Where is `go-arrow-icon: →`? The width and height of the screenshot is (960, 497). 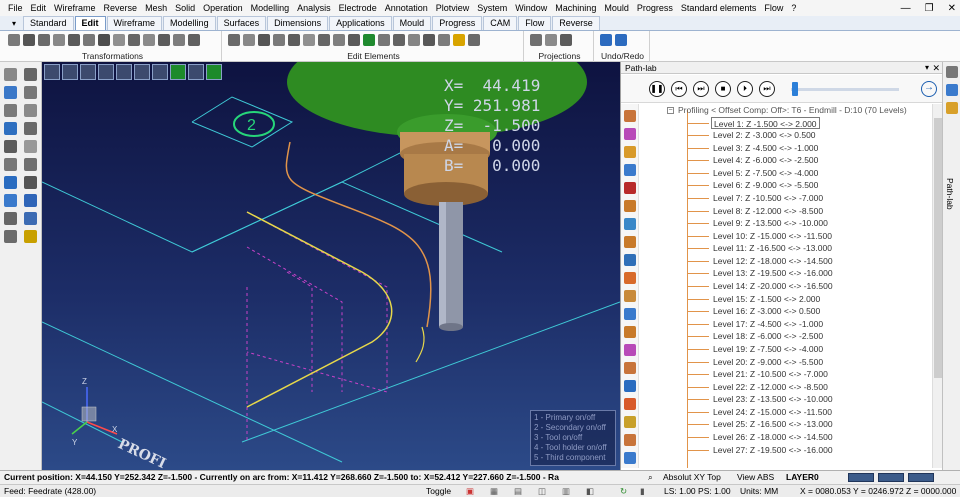
go-arrow-icon: → is located at coordinates (929, 89).